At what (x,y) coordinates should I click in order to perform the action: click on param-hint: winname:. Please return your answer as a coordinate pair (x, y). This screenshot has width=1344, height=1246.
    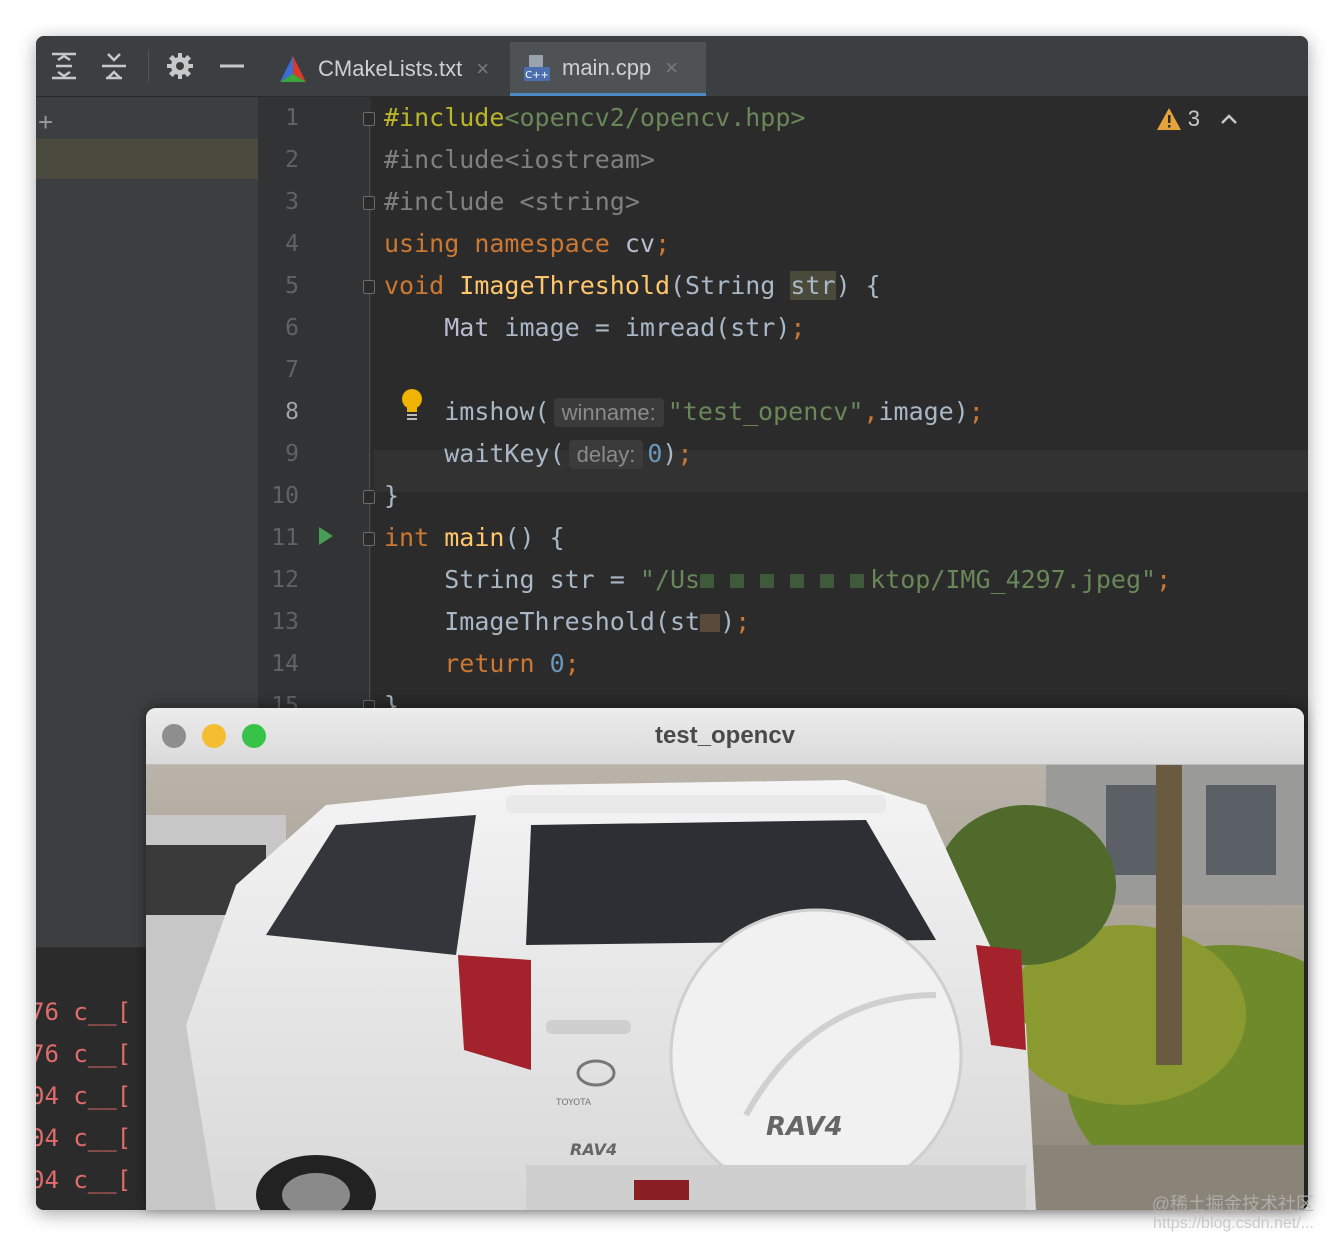
    Looking at the image, I should click on (608, 412).